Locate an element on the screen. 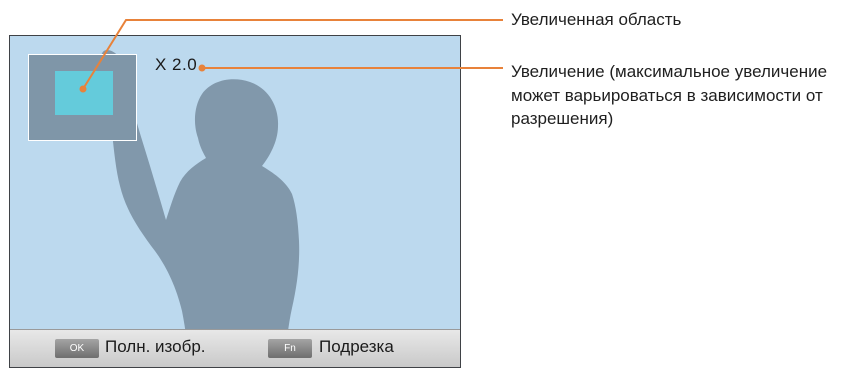 The height and width of the screenshot is (371, 842). callout-lines is located at coordinates (291, 56).